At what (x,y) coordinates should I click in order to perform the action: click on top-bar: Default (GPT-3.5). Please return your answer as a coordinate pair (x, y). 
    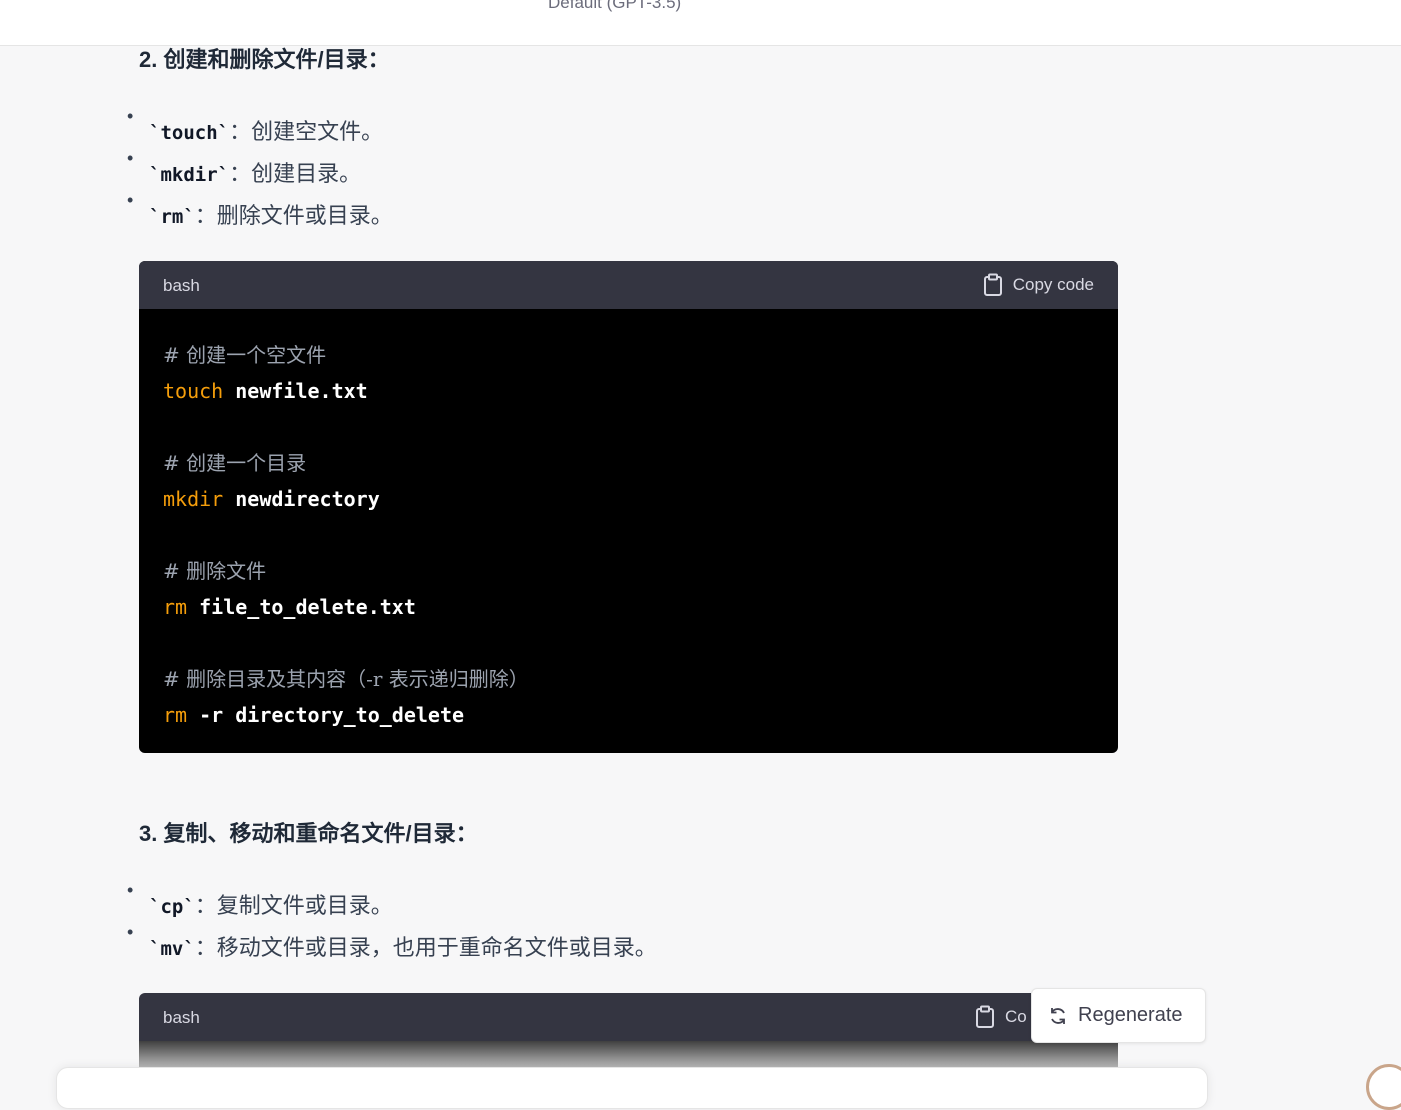
    Looking at the image, I should click on (700, 23).